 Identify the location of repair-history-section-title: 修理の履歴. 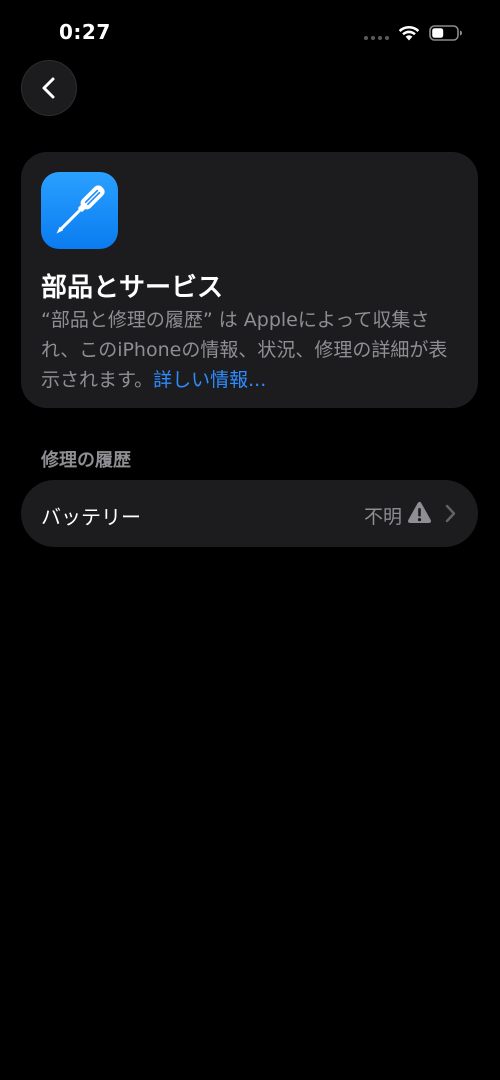
(86, 460).